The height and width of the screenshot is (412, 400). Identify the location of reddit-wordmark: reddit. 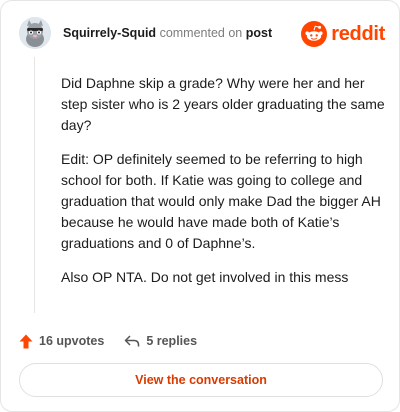
(358, 34).